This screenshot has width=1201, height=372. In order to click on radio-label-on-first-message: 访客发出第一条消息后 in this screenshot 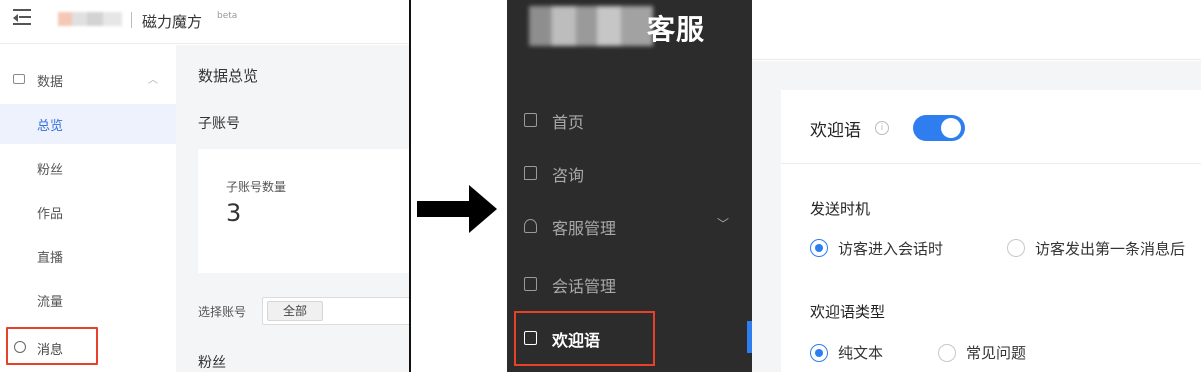, I will do `click(1110, 248)`.